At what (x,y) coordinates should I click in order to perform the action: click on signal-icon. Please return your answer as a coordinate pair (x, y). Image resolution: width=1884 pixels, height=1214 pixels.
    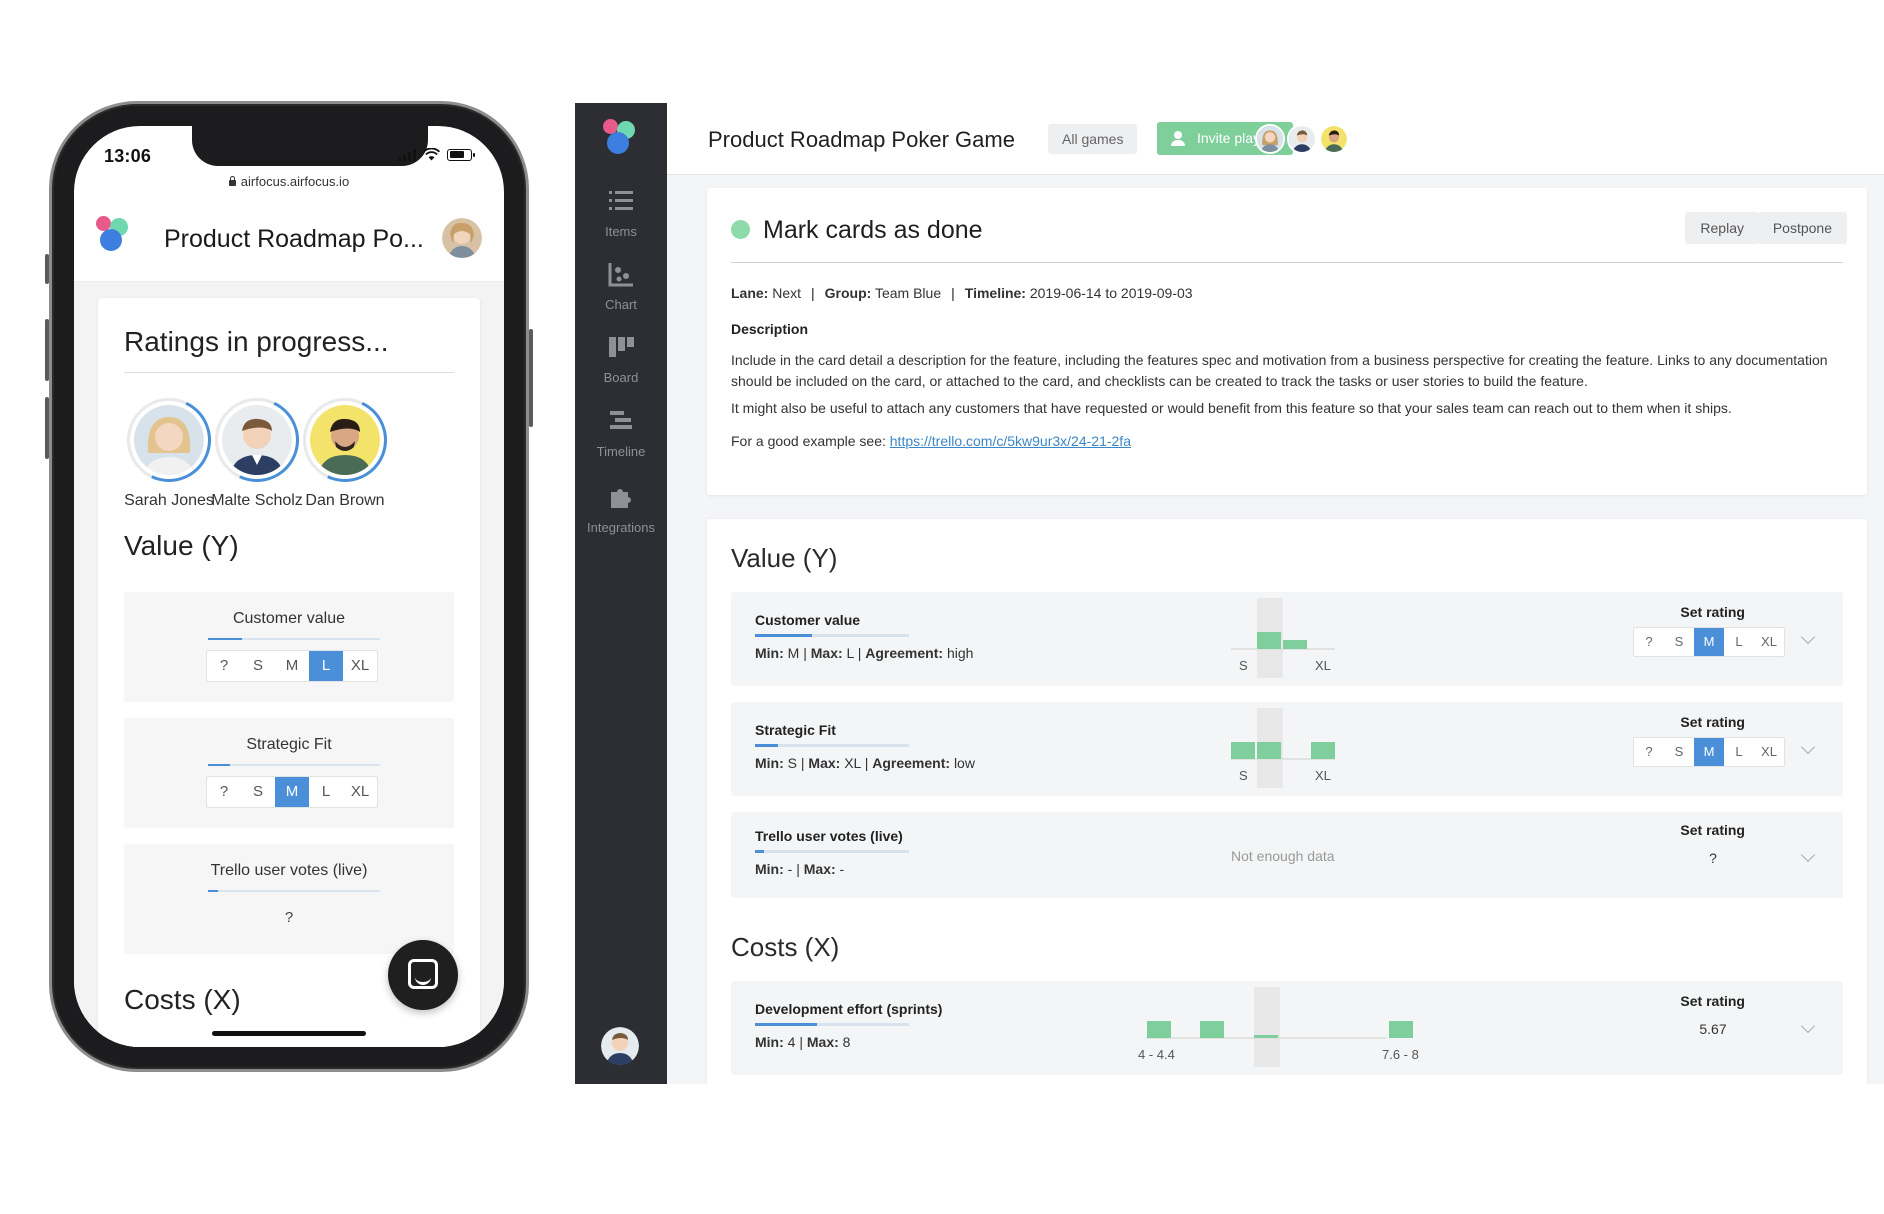
    Looking at the image, I should click on (407, 154).